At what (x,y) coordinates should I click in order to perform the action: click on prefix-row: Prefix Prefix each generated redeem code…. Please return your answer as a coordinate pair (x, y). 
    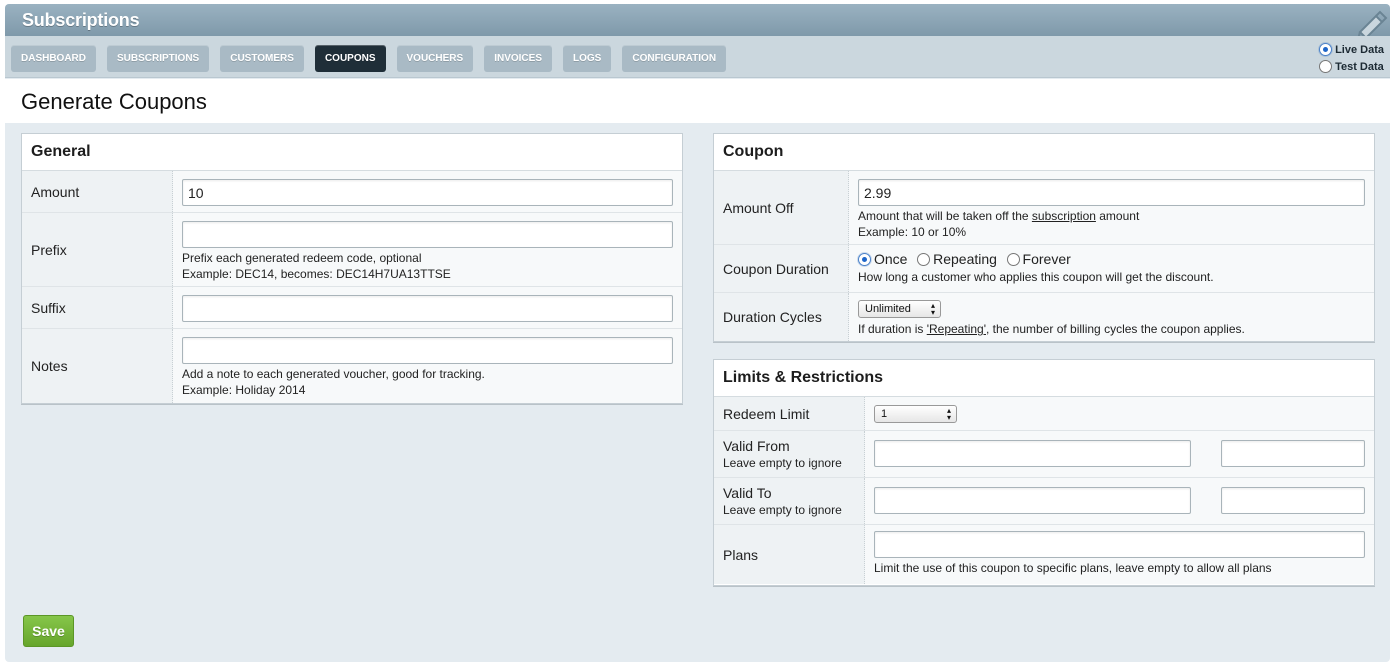
    Looking at the image, I should click on (352, 250).